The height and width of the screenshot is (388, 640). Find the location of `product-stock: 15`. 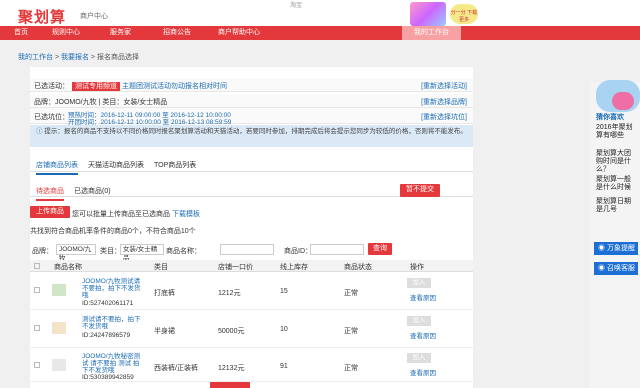

product-stock: 15 is located at coordinates (284, 291).